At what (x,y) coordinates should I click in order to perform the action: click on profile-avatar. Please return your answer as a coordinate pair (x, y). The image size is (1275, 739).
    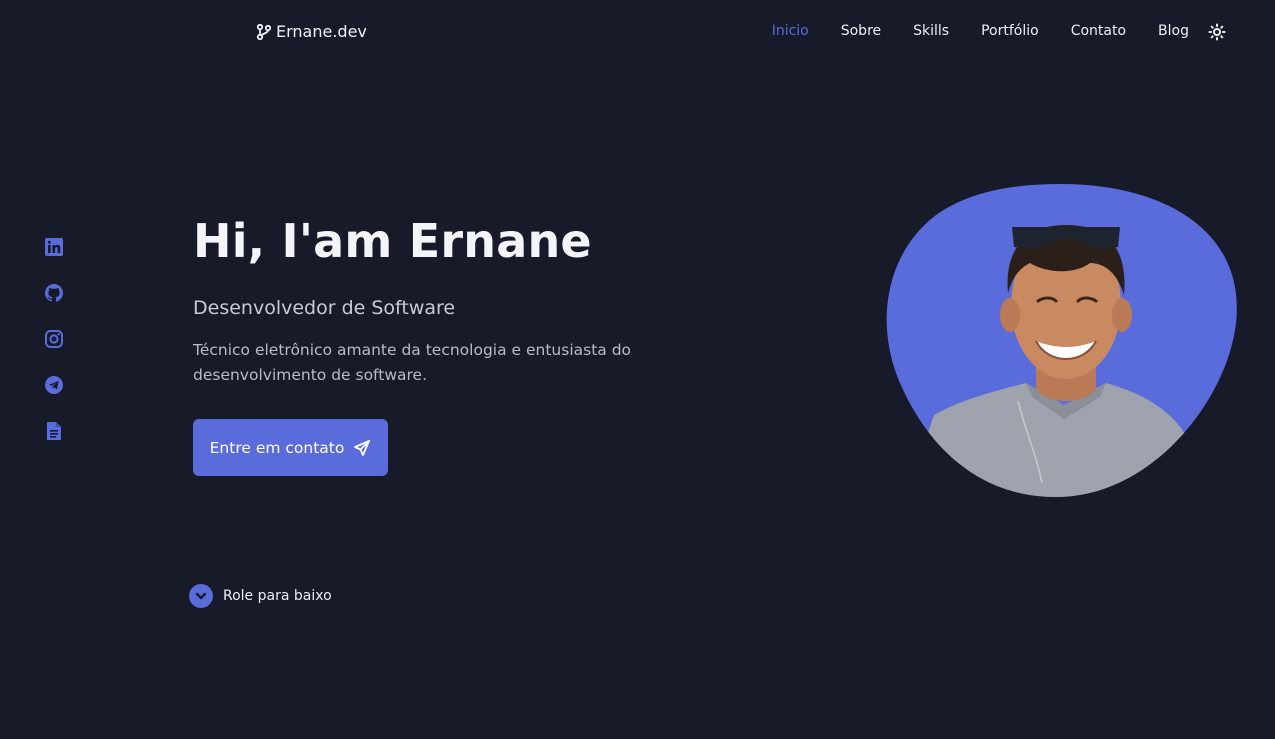
    Looking at the image, I should click on (1062, 340).